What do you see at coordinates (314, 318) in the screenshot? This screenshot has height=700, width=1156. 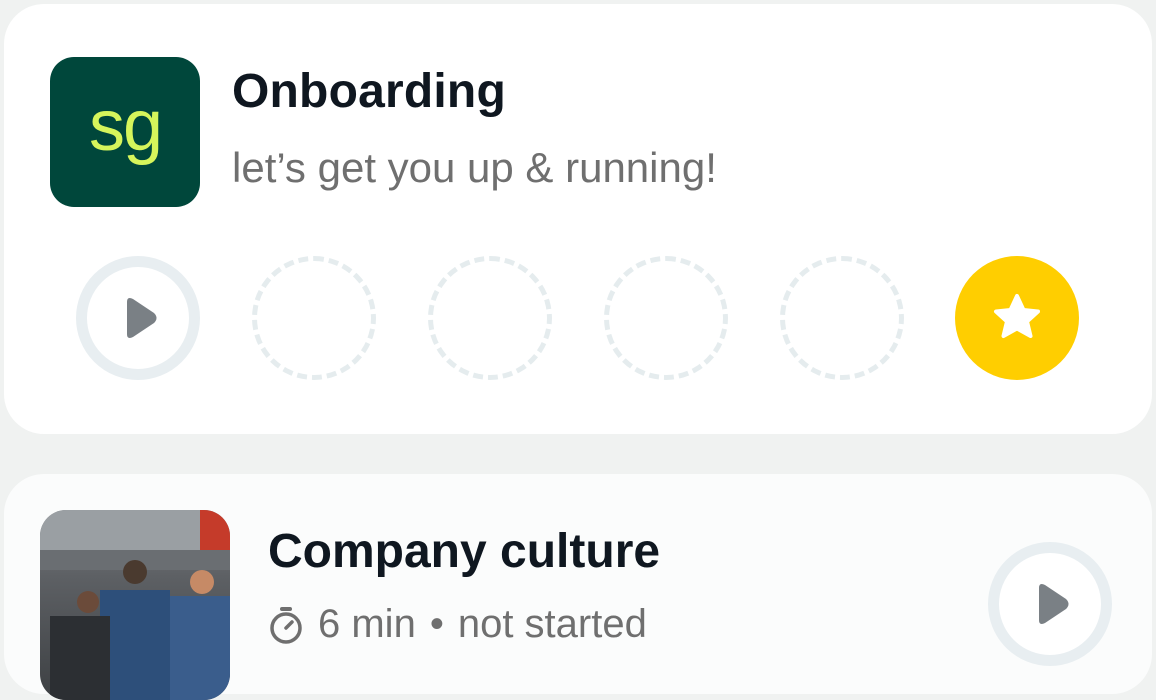 I see `step-2-empty` at bounding box center [314, 318].